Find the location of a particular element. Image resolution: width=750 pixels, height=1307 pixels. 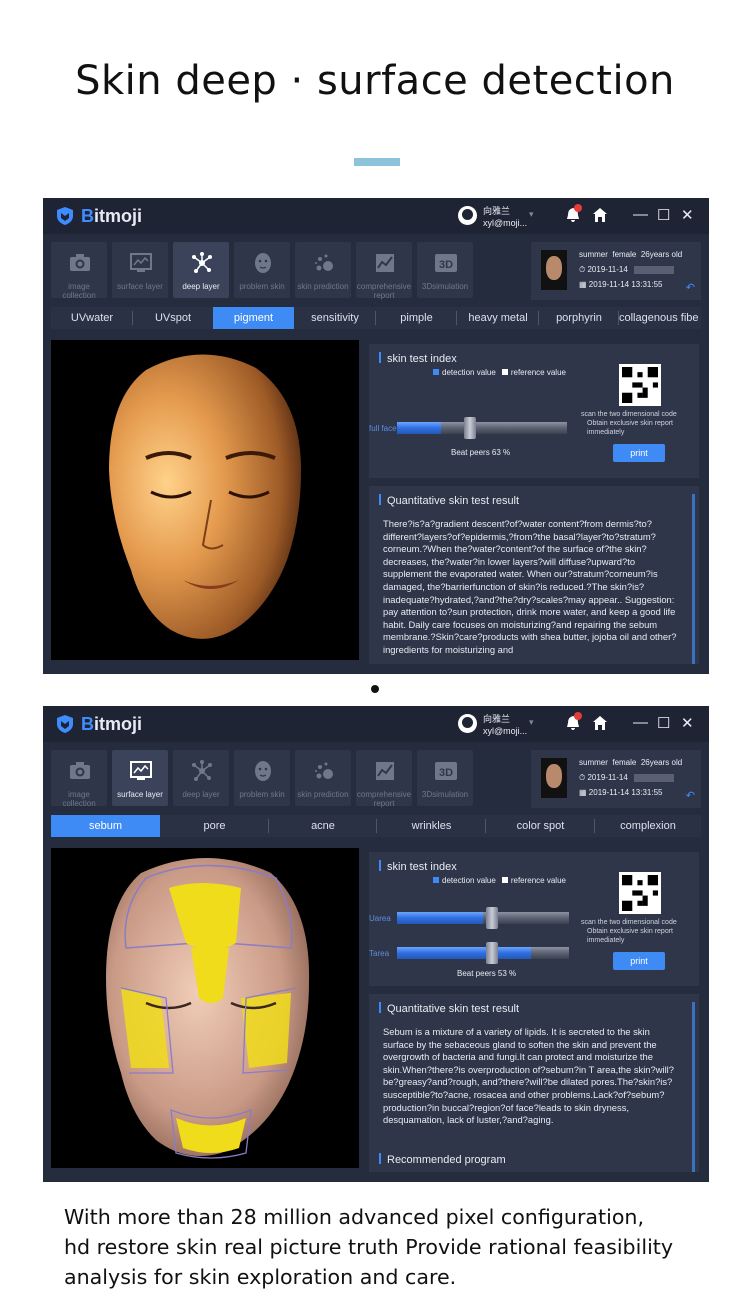

slider-fill is located at coordinates (464, 953).